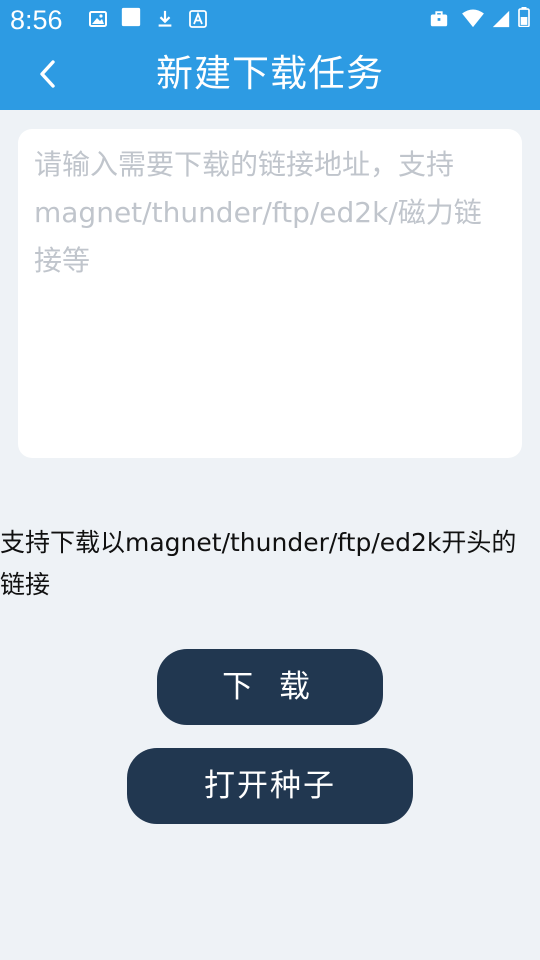  Describe the element at coordinates (165, 18) in the screenshot. I see `download-icon` at that location.